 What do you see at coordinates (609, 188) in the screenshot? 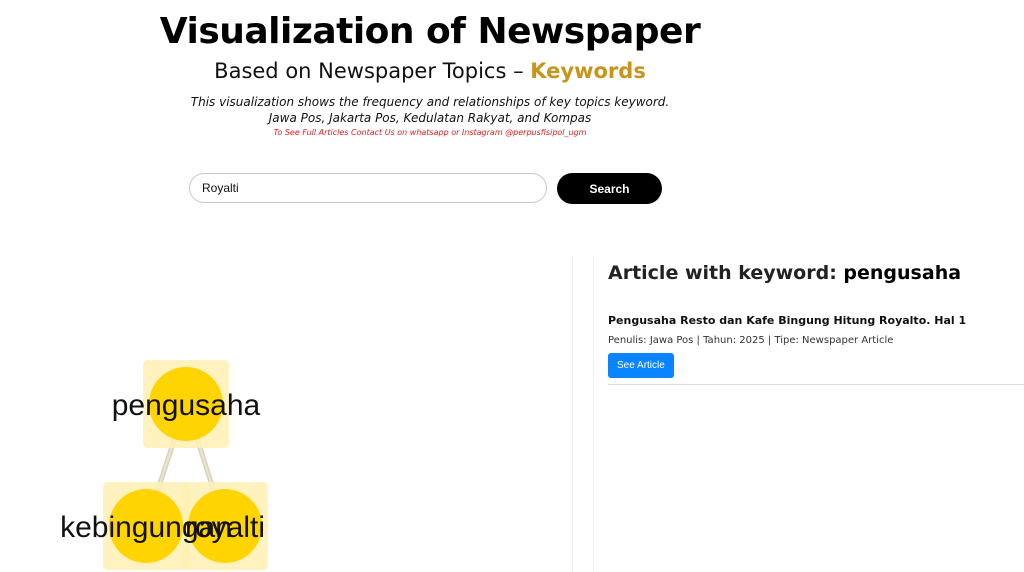
I see `search-button: Search` at bounding box center [609, 188].